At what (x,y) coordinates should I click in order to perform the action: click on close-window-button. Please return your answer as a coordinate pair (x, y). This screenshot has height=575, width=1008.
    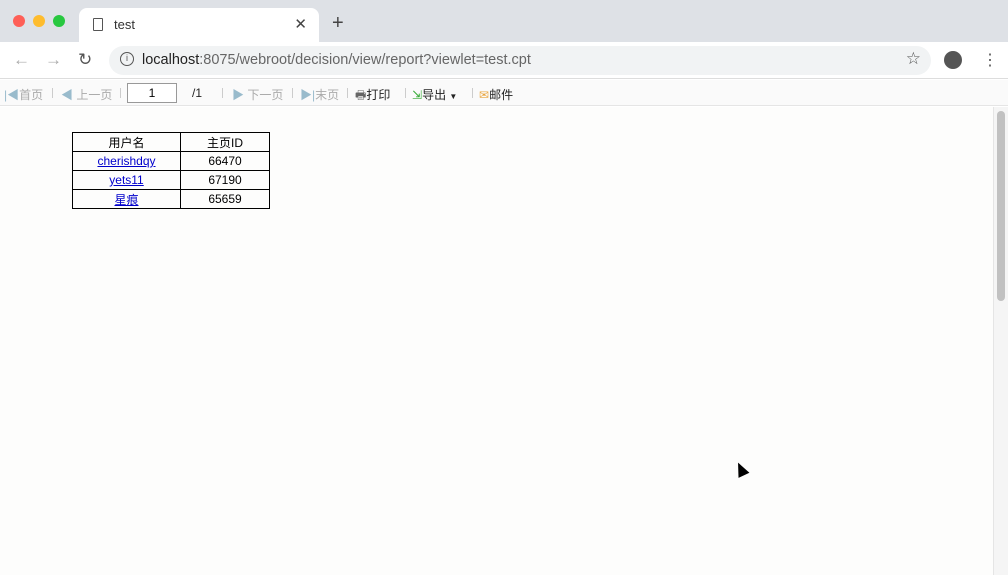
    Looking at the image, I should click on (19, 21).